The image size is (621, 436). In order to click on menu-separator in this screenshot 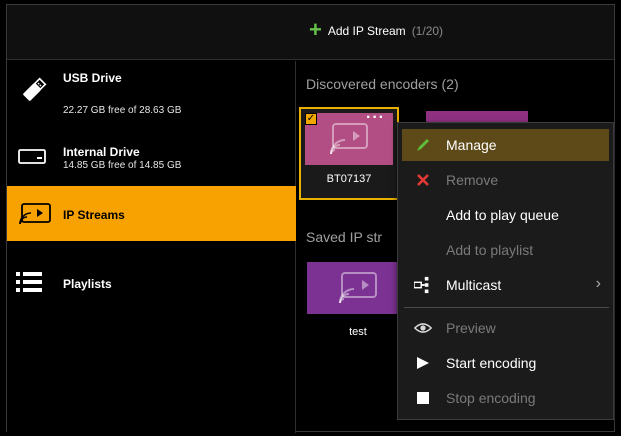, I will do `click(506, 307)`.